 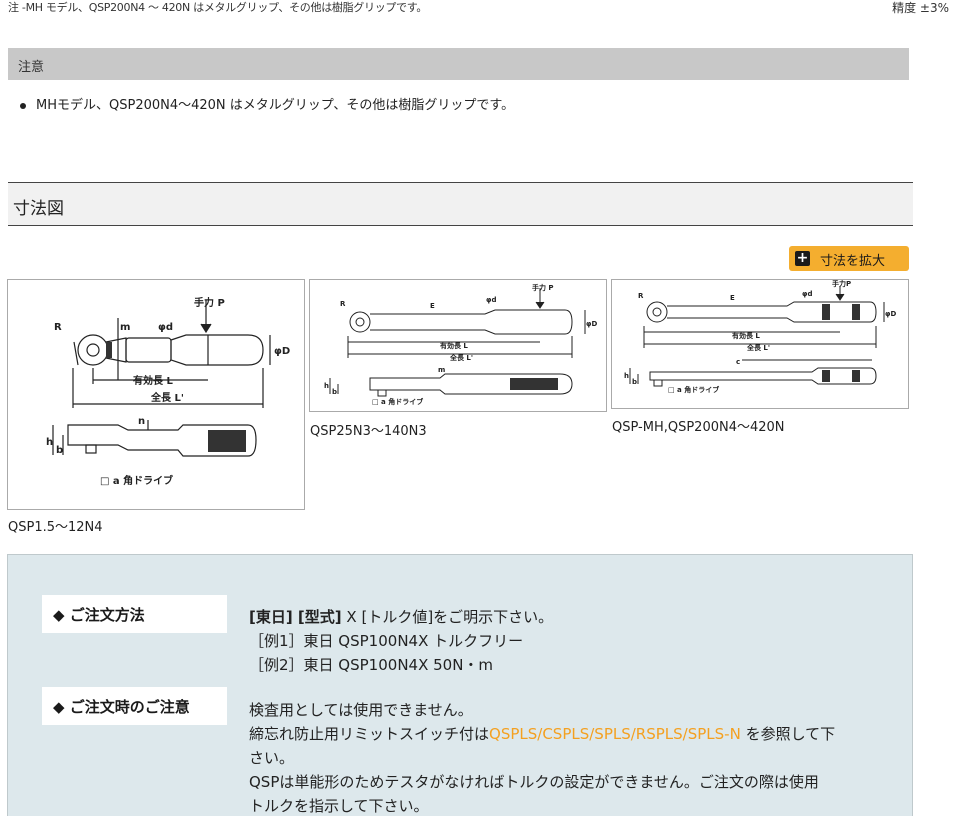 I want to click on diagram3-drive-label: □ a 角ドライブ, so click(x=693, y=389).